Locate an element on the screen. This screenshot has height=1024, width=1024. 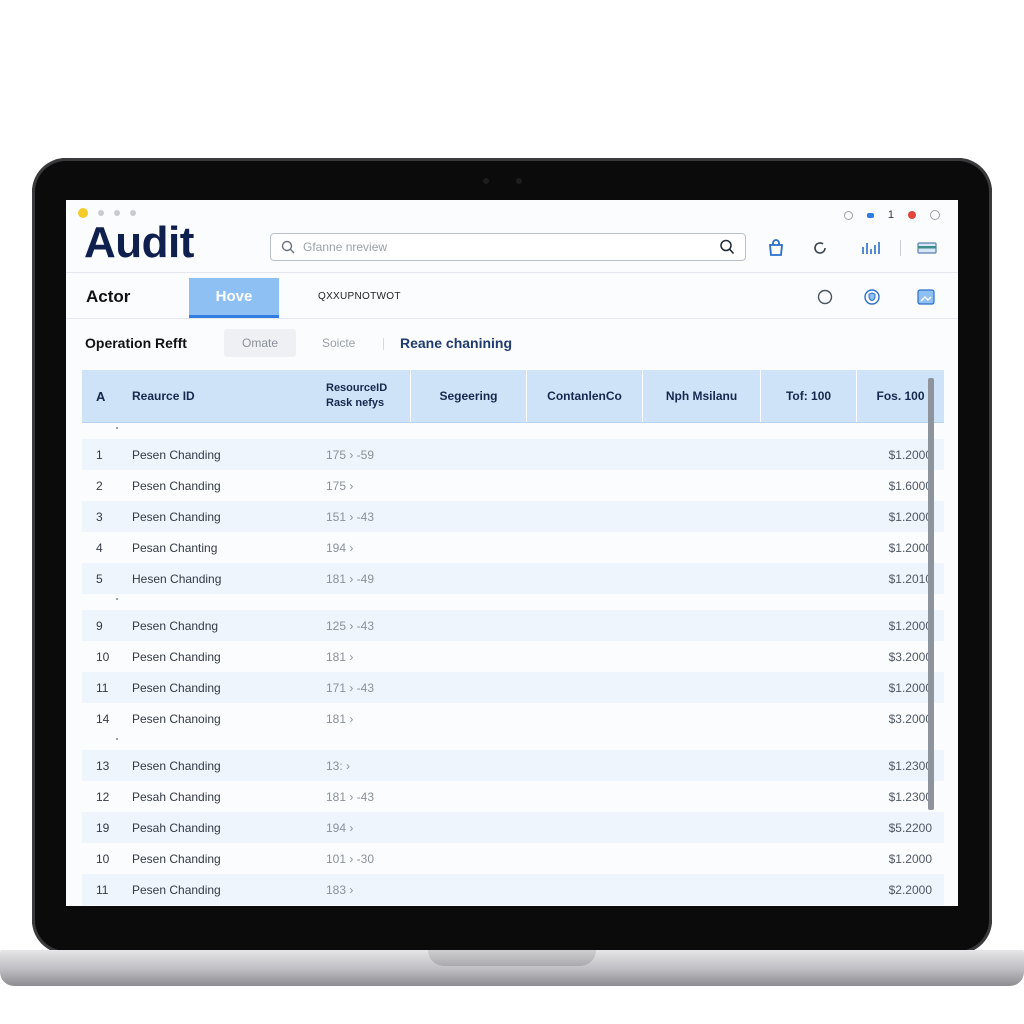
row-name: Hesen Chanding is located at coordinates (177, 578).